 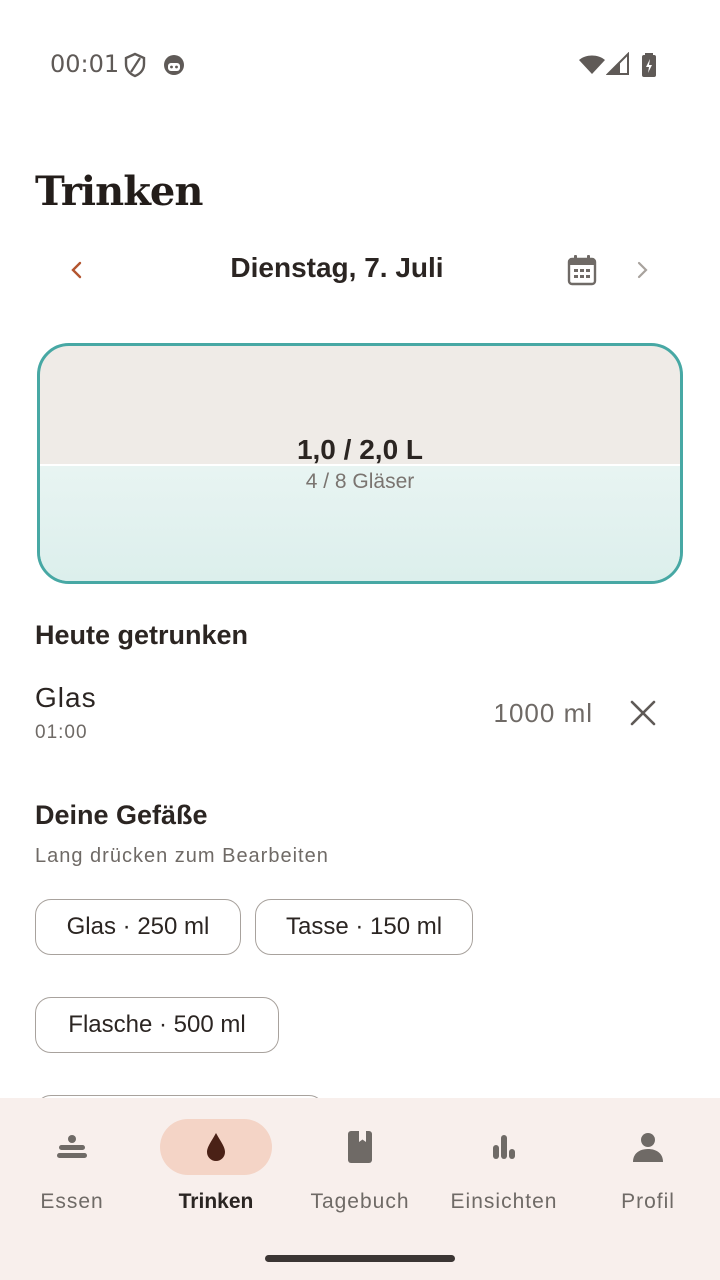 I want to click on close-icon, so click(x=643, y=713).